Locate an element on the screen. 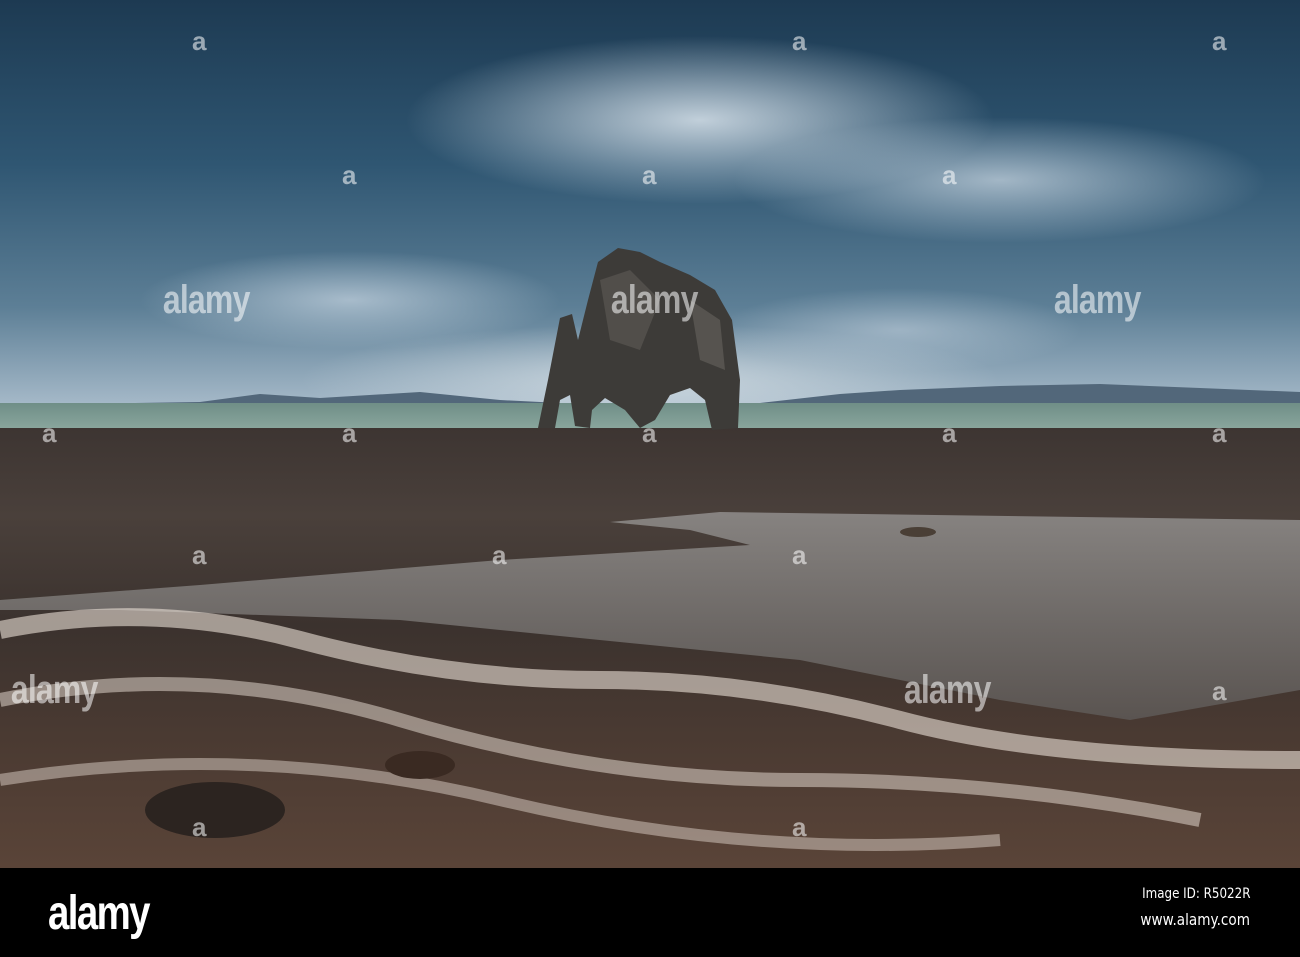 This screenshot has width=1300, height=957. image-id: Image ID: R5022R is located at coordinates (1195, 894).